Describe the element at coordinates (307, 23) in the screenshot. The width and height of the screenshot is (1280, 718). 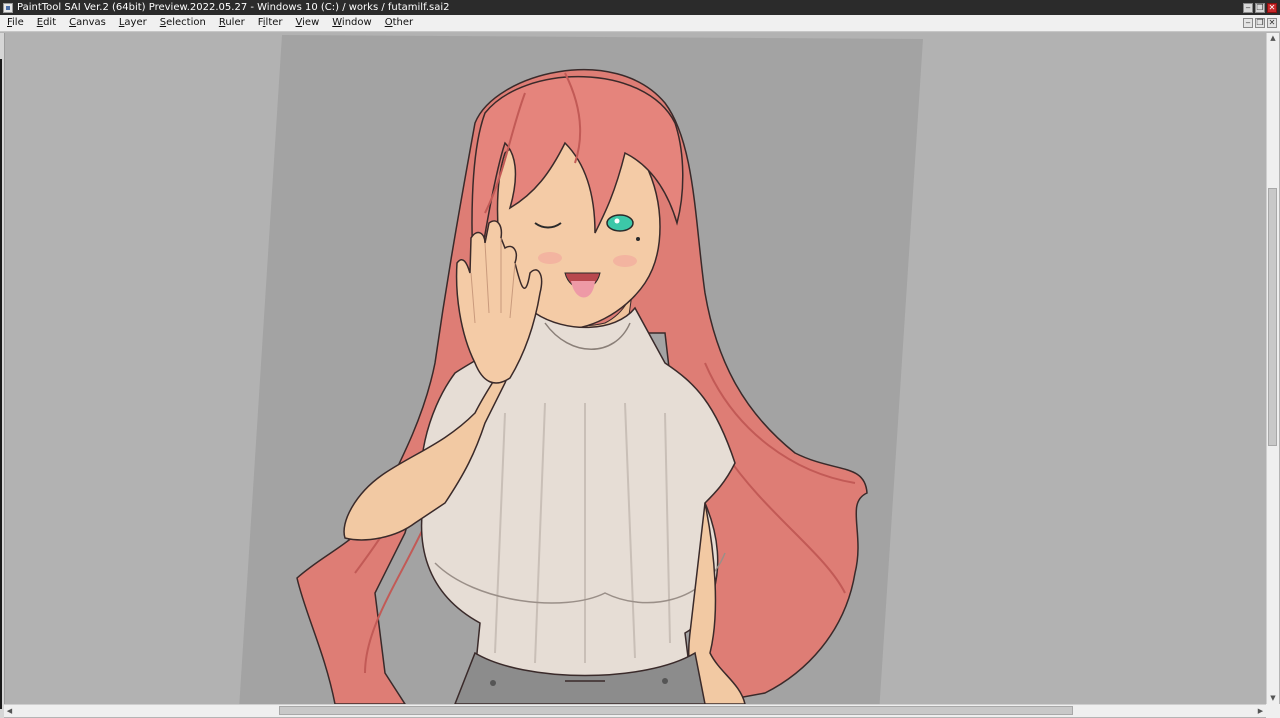
I see `menu-view: View` at that location.